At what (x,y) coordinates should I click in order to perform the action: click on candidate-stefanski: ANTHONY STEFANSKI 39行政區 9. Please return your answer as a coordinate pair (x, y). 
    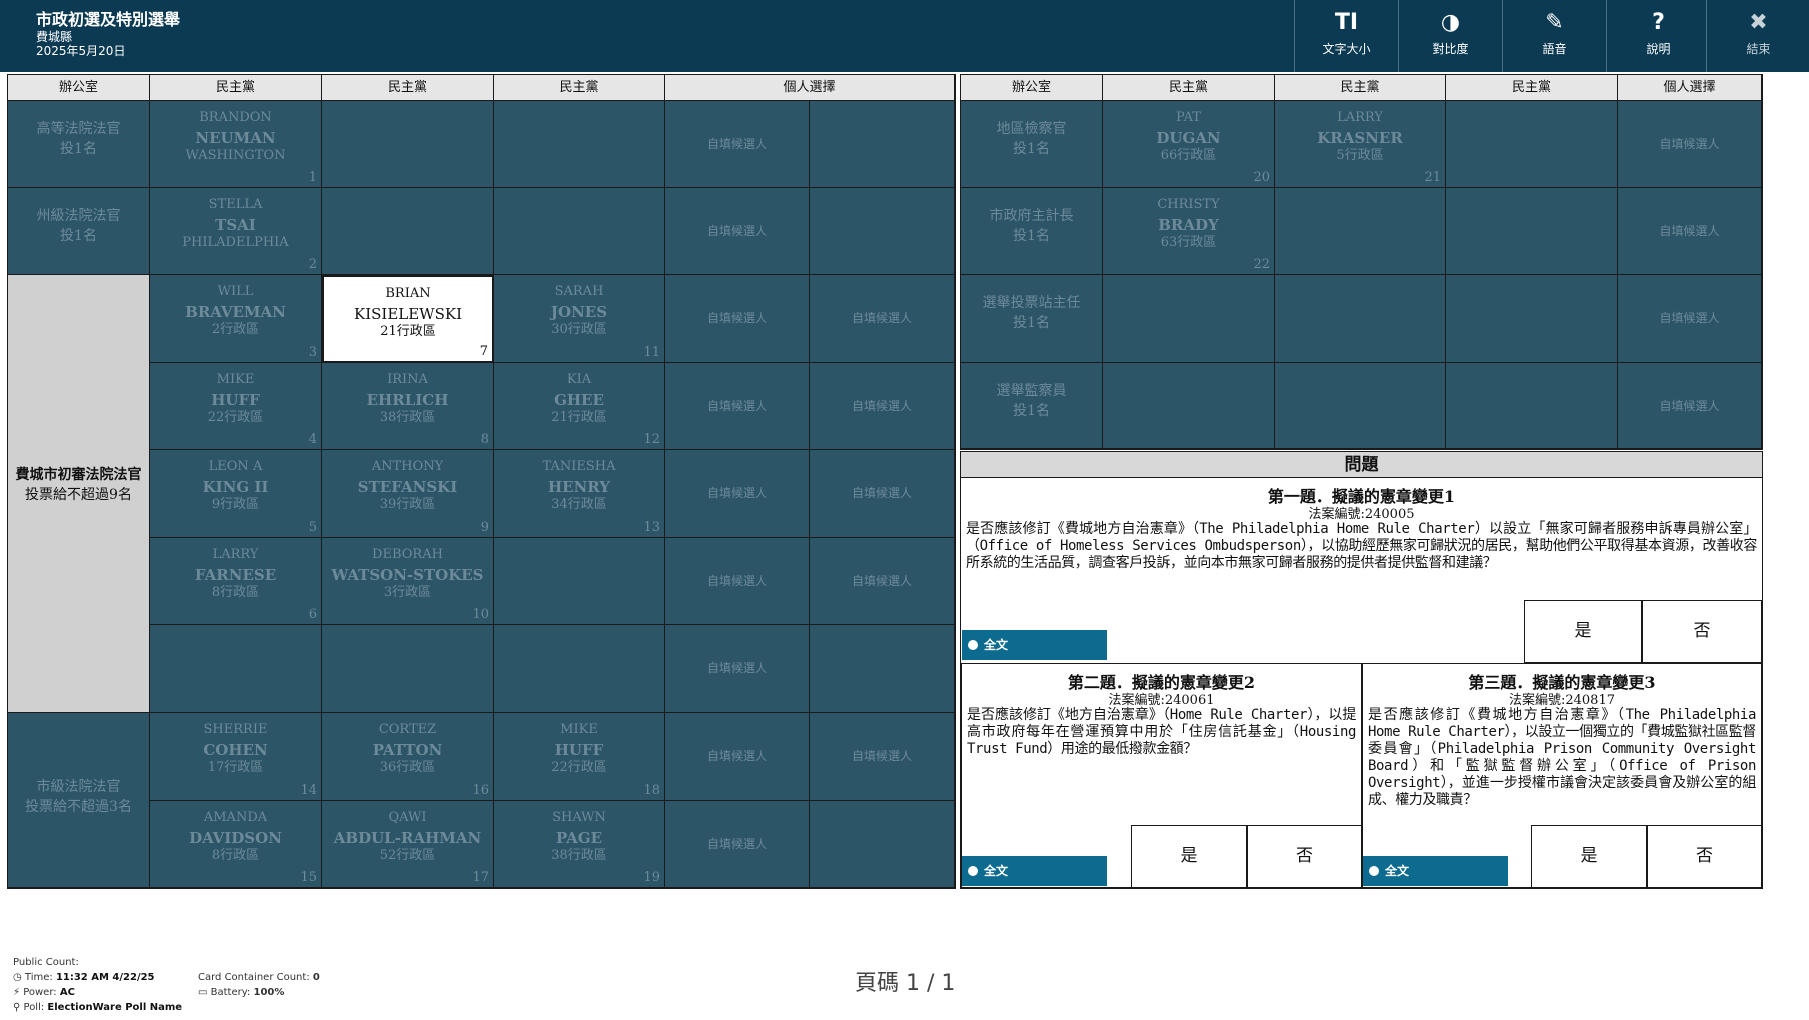
    Looking at the image, I should click on (408, 494).